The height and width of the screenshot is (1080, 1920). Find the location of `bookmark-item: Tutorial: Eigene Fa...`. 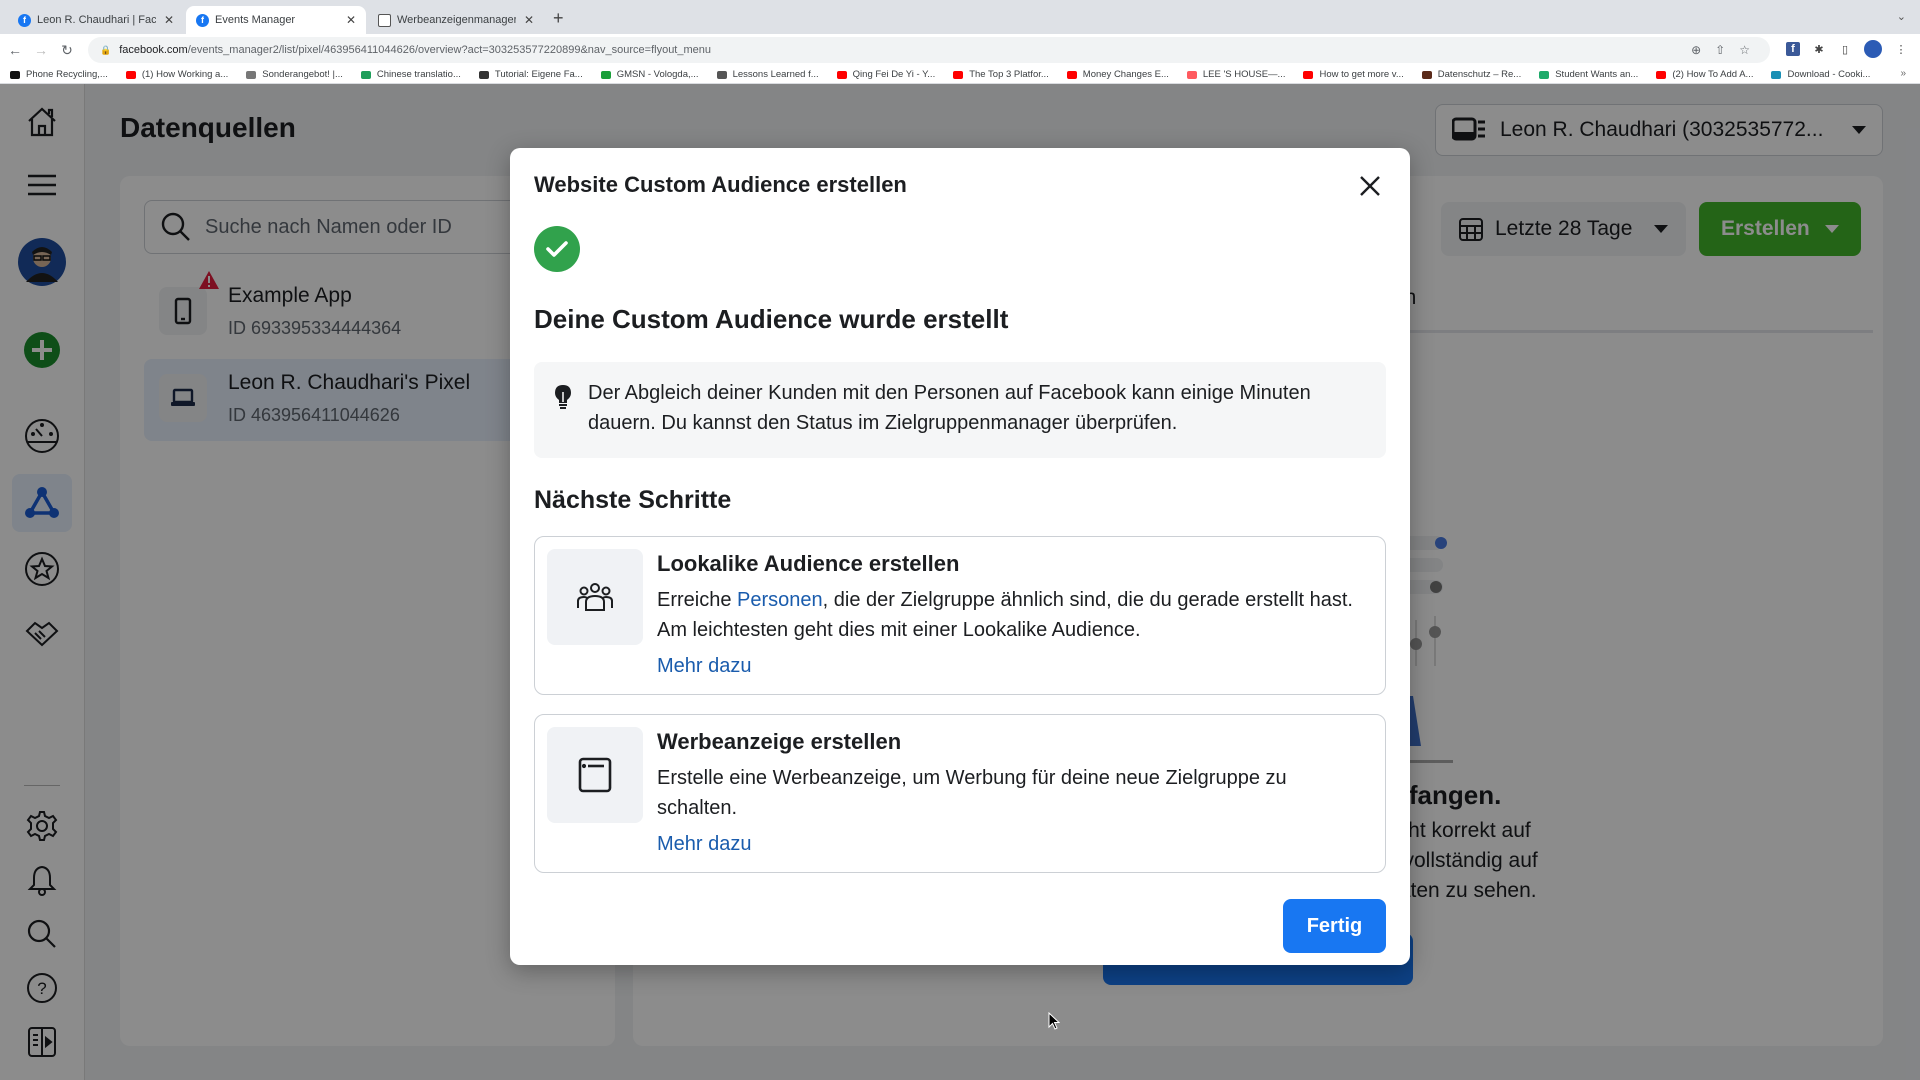

bookmark-item: Tutorial: Eigene Fa... is located at coordinates (530, 74).